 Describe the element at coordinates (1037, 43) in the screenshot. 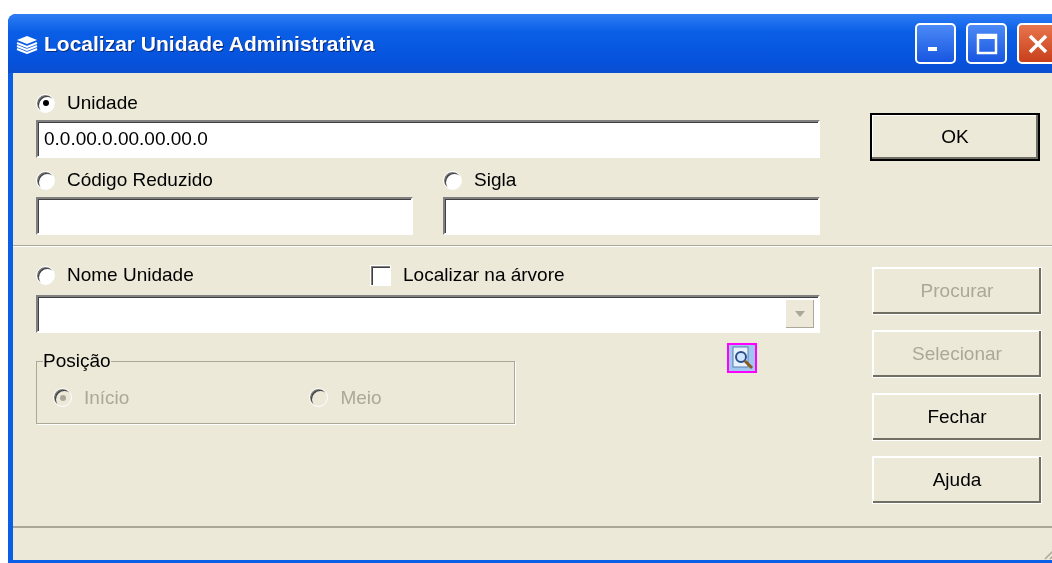

I see `close-icon` at that location.